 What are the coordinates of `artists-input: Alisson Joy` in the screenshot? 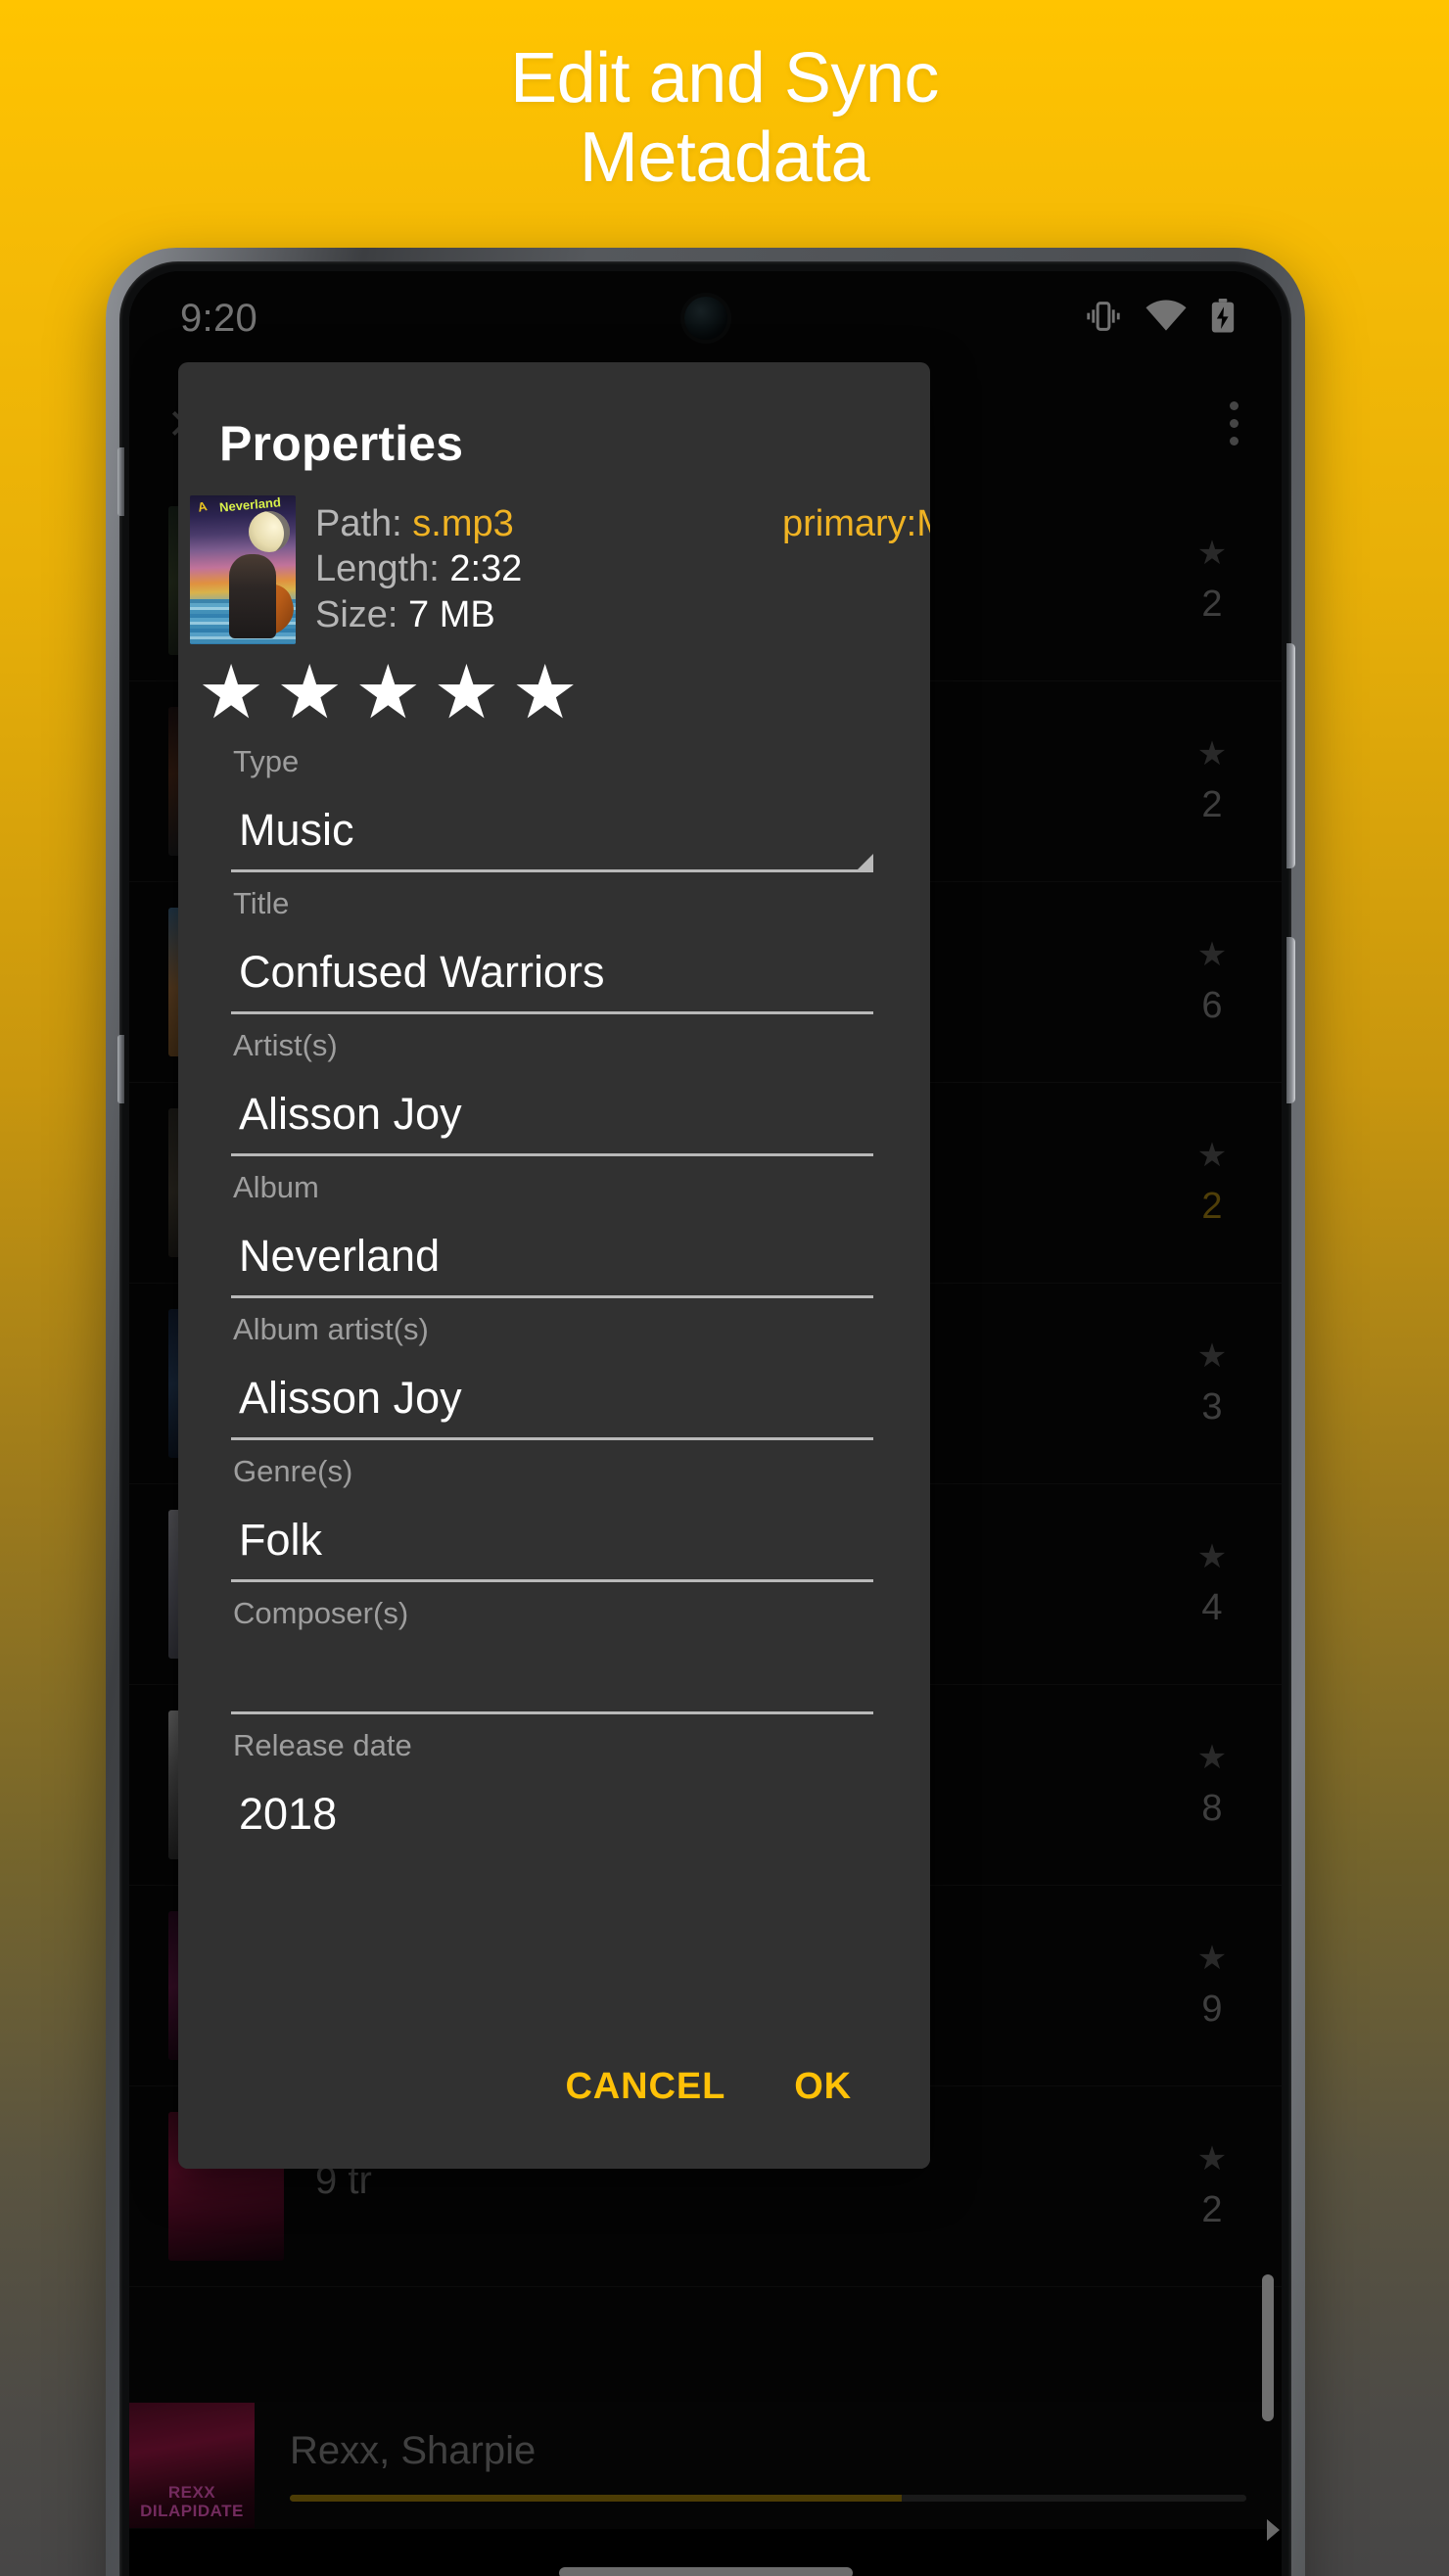 It's located at (552, 1110).